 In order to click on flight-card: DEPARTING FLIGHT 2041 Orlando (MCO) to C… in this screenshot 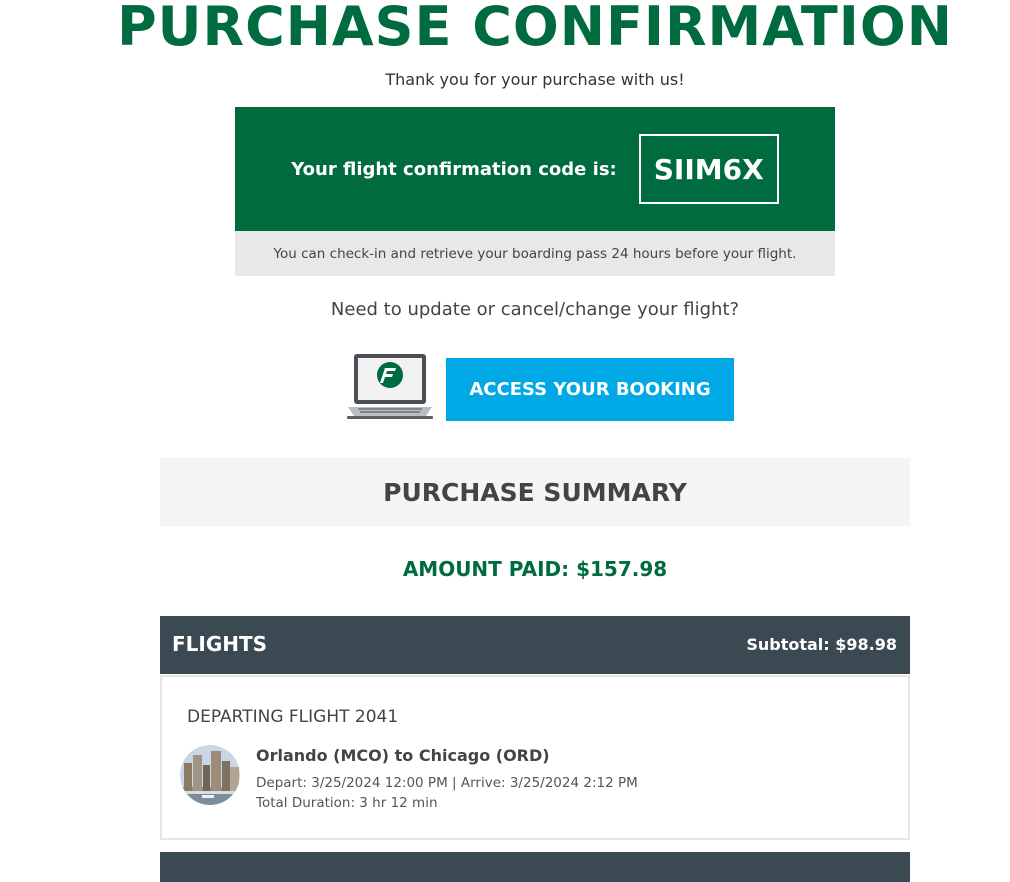, I will do `click(535, 757)`.